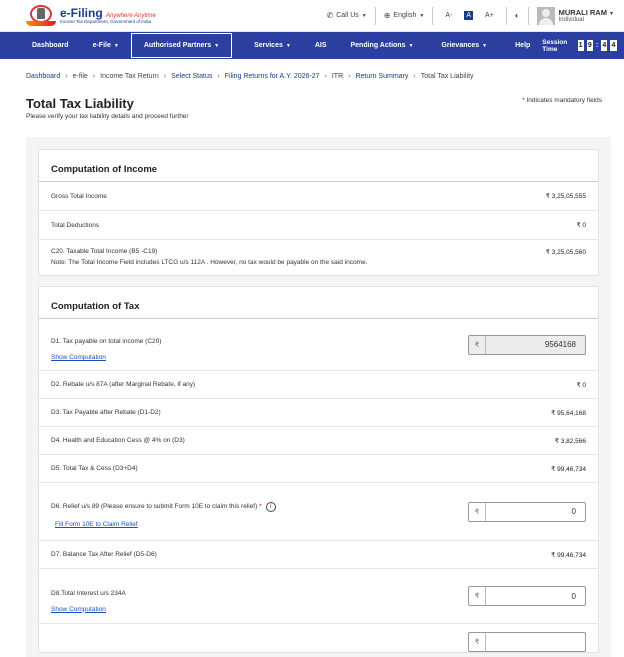 The height and width of the screenshot is (657, 624). Describe the element at coordinates (318, 638) in the screenshot. I see `next-row: ₹` at that location.